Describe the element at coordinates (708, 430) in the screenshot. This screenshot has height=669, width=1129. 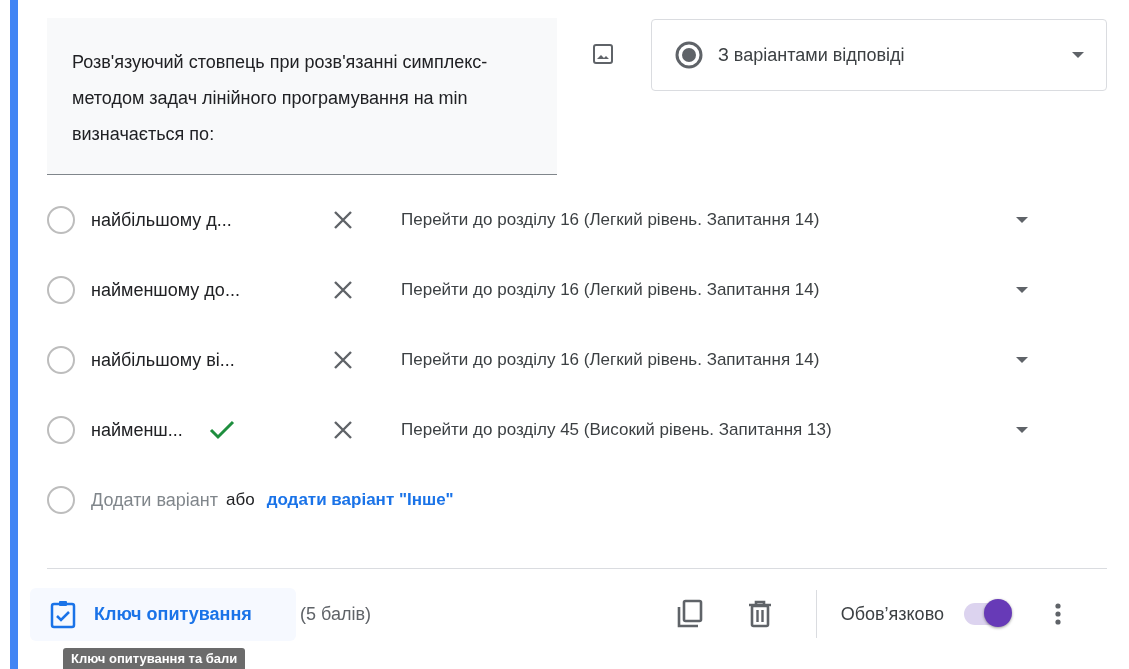
I see `route-select: Перейти до розділу 45 (Високий рівень. Запитання 13)` at that location.